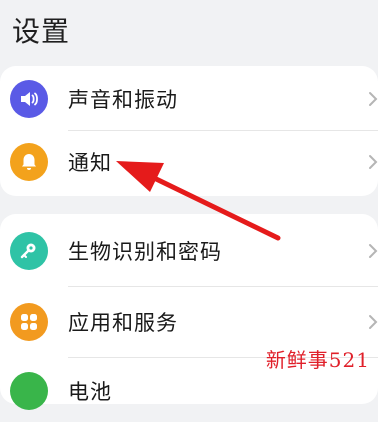 Image resolution: width=378 pixels, height=422 pixels. I want to click on settings-item-notifications: 通知, so click(189, 162).